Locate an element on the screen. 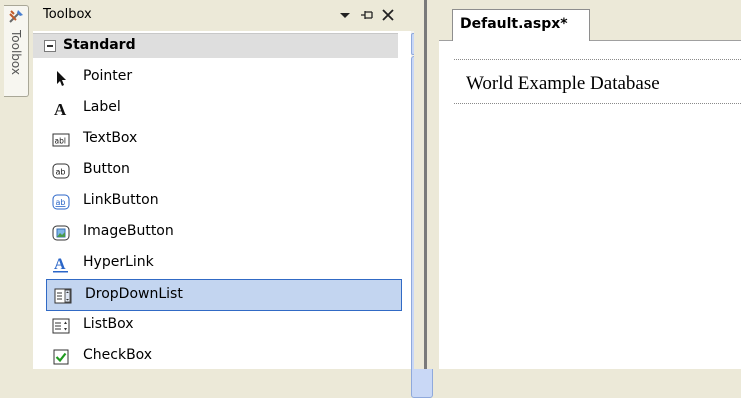  listbox-icon is located at coordinates (61, 326).